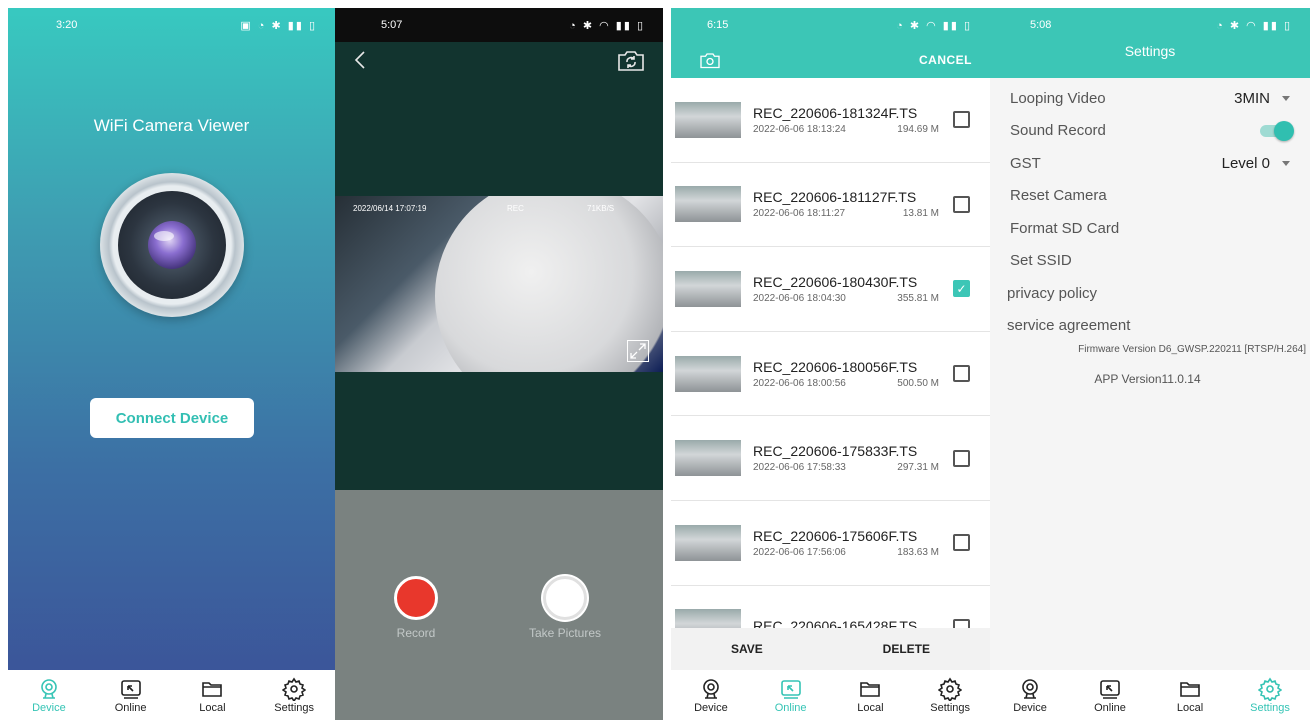  Describe the element at coordinates (830, 607) in the screenshot. I see `file-row: REC_220606-165428F.TS` at that location.